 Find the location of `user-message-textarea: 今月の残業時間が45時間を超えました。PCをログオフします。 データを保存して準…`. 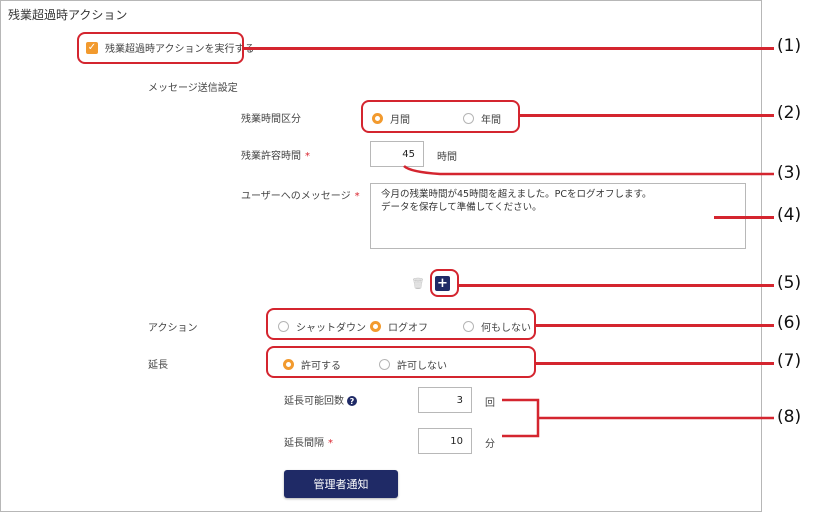

user-message-textarea: 今月の残業時間が45時間を超えました。PCをログオフします。 データを保存して準… is located at coordinates (558, 216).